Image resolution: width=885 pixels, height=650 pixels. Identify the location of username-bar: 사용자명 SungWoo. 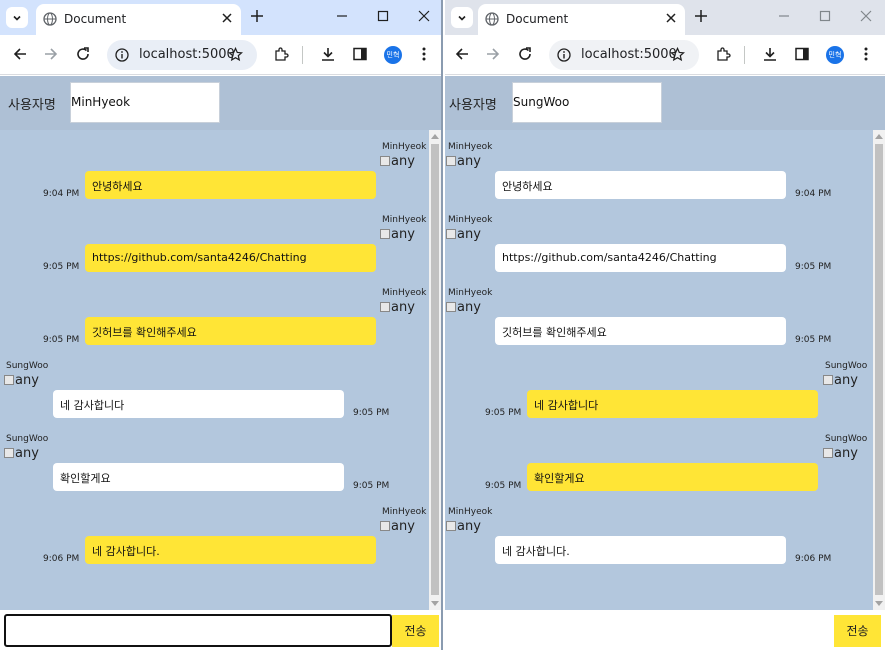
(665, 103).